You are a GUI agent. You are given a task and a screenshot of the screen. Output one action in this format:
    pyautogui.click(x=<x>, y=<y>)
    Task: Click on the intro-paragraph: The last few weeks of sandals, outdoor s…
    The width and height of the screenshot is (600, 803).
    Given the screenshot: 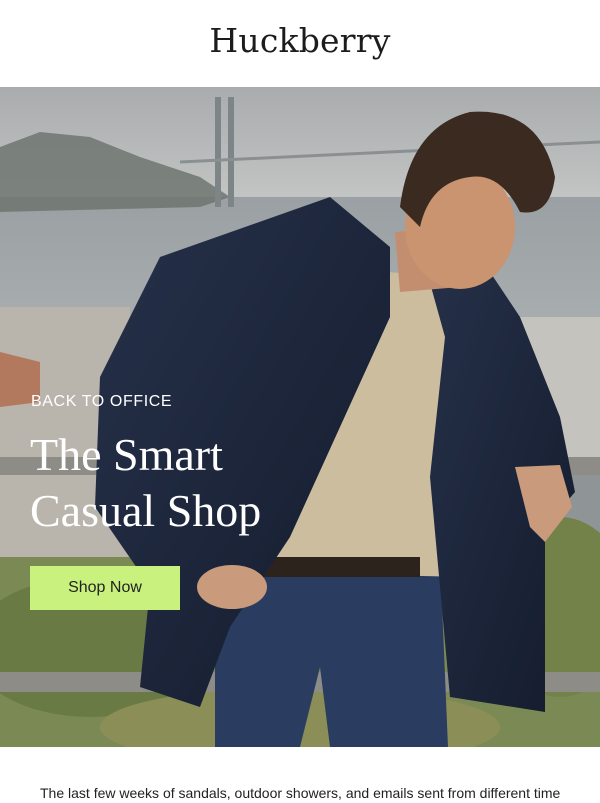 What is the action you would take?
    pyautogui.click(x=300, y=793)
    